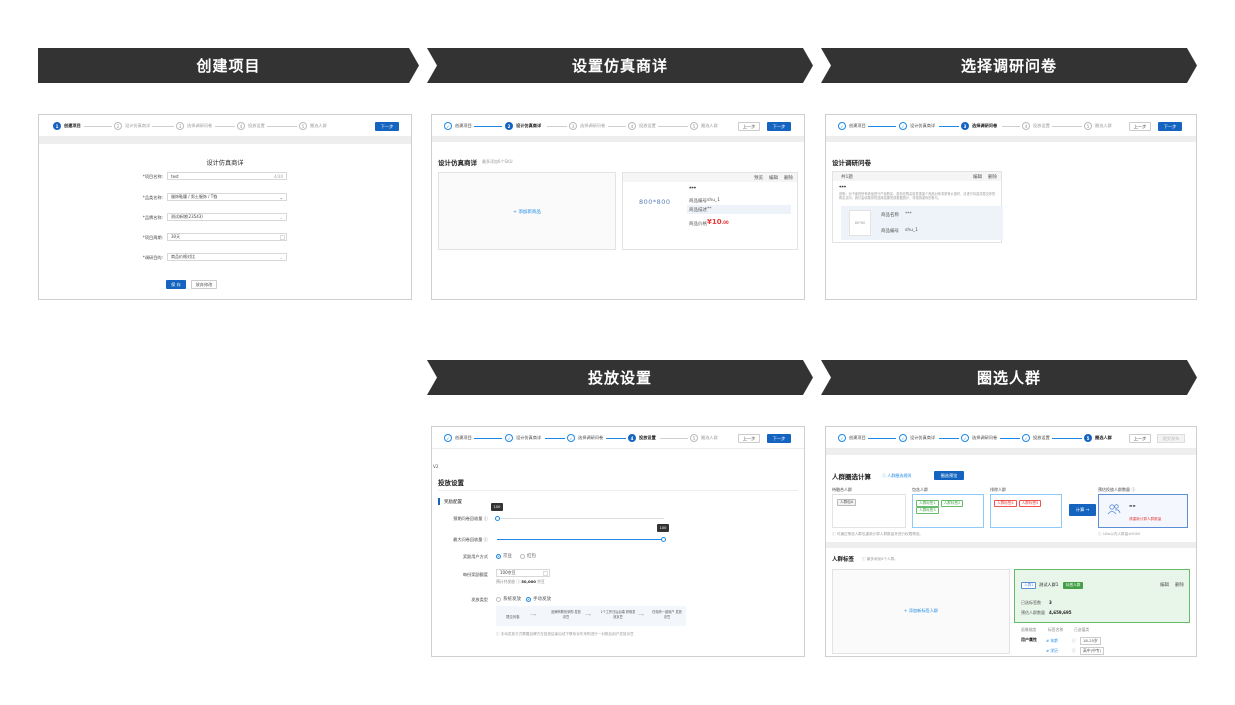 The width and height of the screenshot is (1235, 705). I want to click on question-name: ***, so click(843, 188).